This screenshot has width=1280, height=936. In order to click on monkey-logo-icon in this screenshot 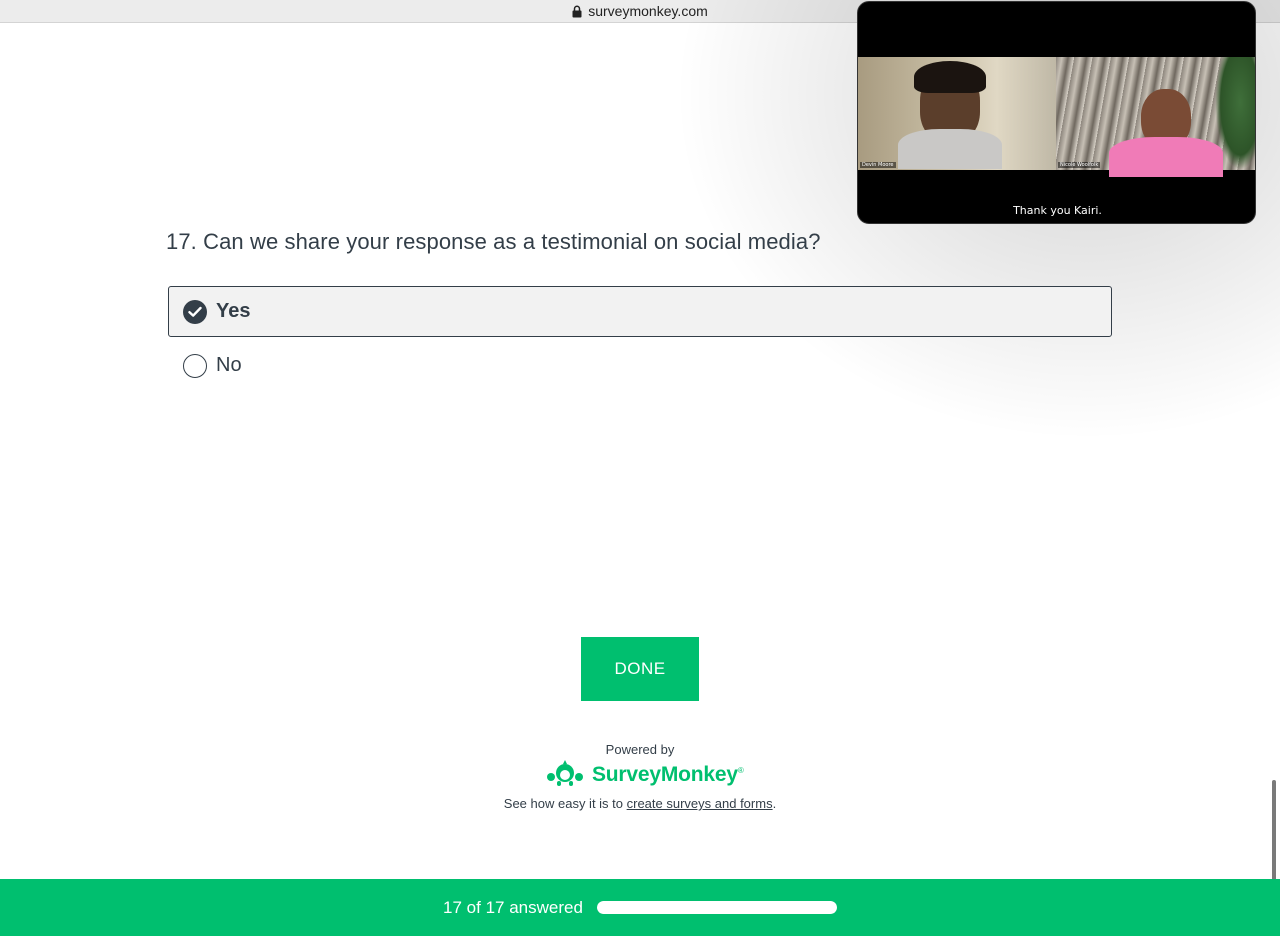, I will do `click(565, 775)`.